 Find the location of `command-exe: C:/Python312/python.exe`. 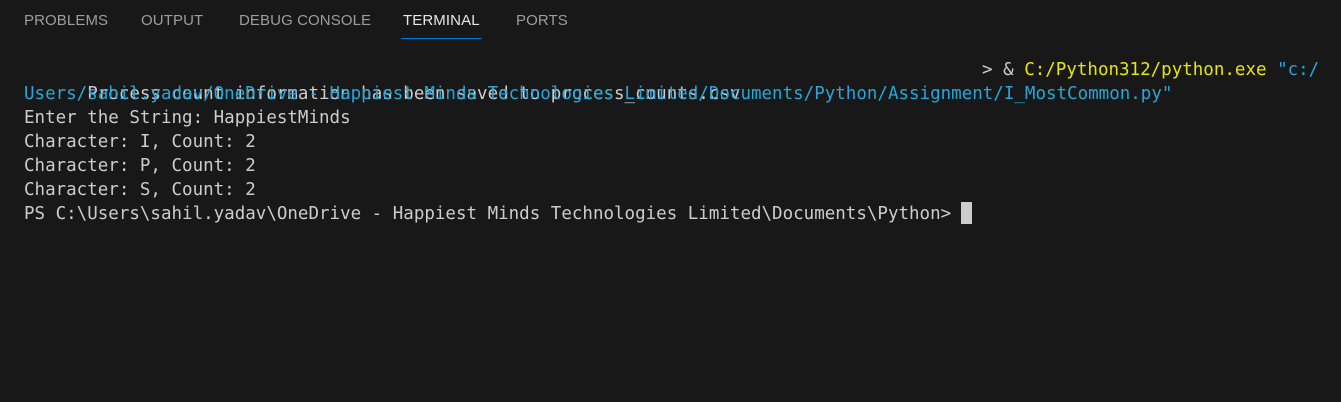

command-exe: C:/Python312/python.exe is located at coordinates (1145, 70).